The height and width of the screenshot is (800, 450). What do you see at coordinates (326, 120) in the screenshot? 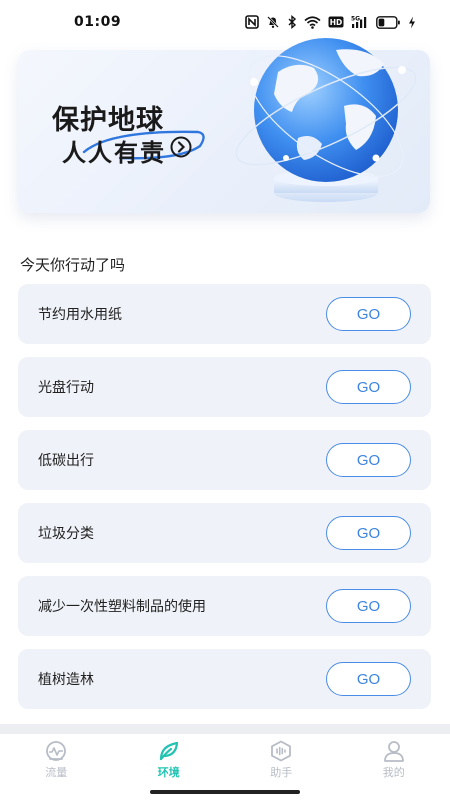
I see `globe-illustration` at bounding box center [326, 120].